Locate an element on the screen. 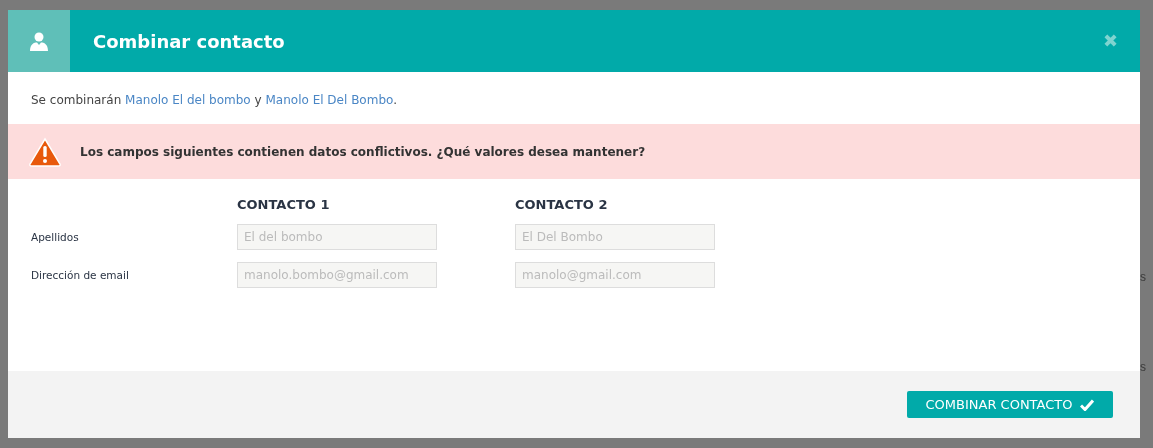 Image resolution: width=1153 pixels, height=448 pixels. input-field: El Del Bombo is located at coordinates (615, 237).